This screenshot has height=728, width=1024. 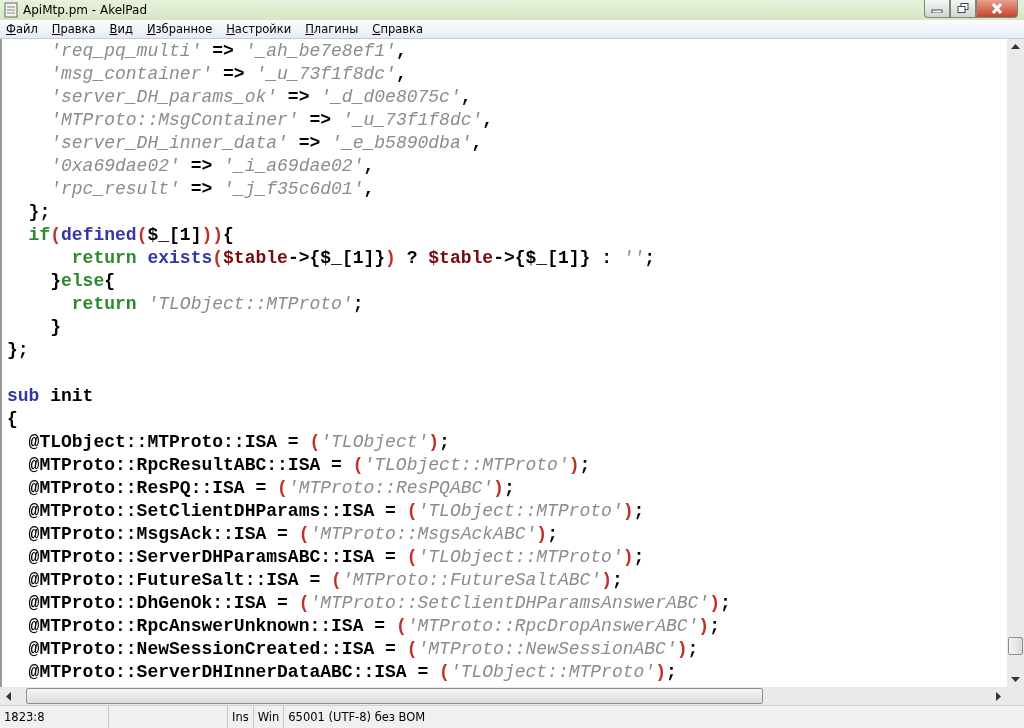 What do you see at coordinates (238, 442) in the screenshot?
I see `code-line: @TLObject::MTProto::ISA = ('TLObject');` at bounding box center [238, 442].